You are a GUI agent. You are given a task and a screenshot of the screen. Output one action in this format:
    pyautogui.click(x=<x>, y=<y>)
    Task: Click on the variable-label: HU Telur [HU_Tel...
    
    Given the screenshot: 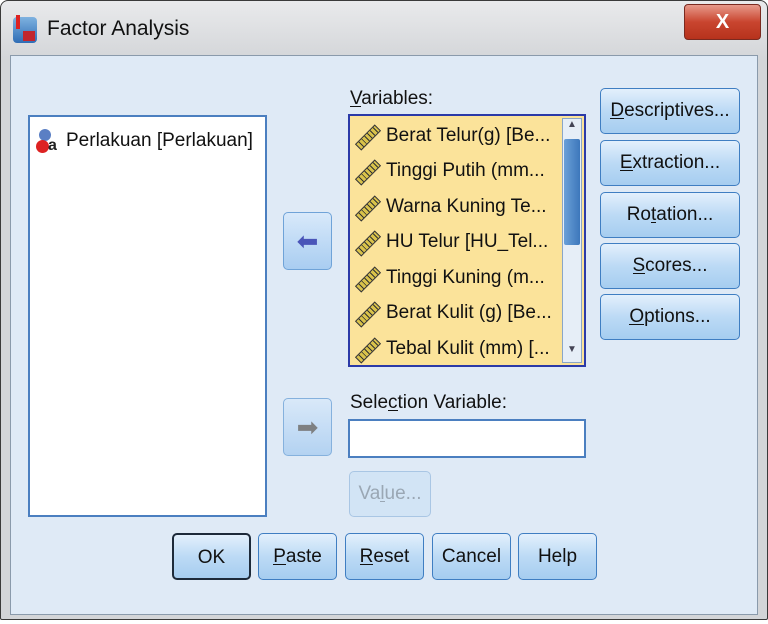 What is the action you would take?
    pyautogui.click(x=467, y=242)
    